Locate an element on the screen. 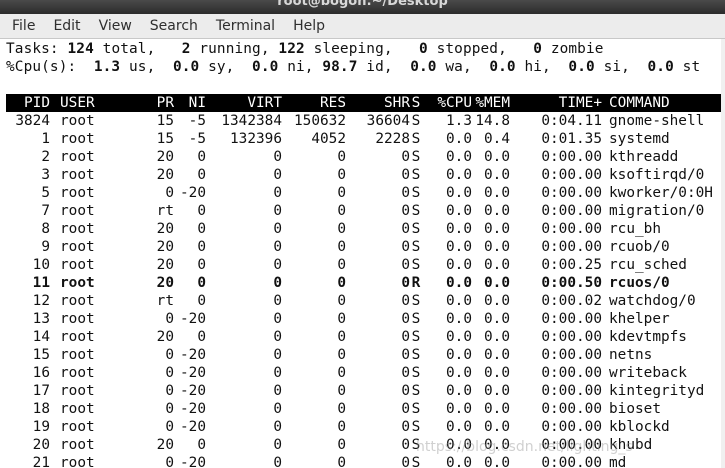  tasks-sleeping: 122 is located at coordinates (291, 49).